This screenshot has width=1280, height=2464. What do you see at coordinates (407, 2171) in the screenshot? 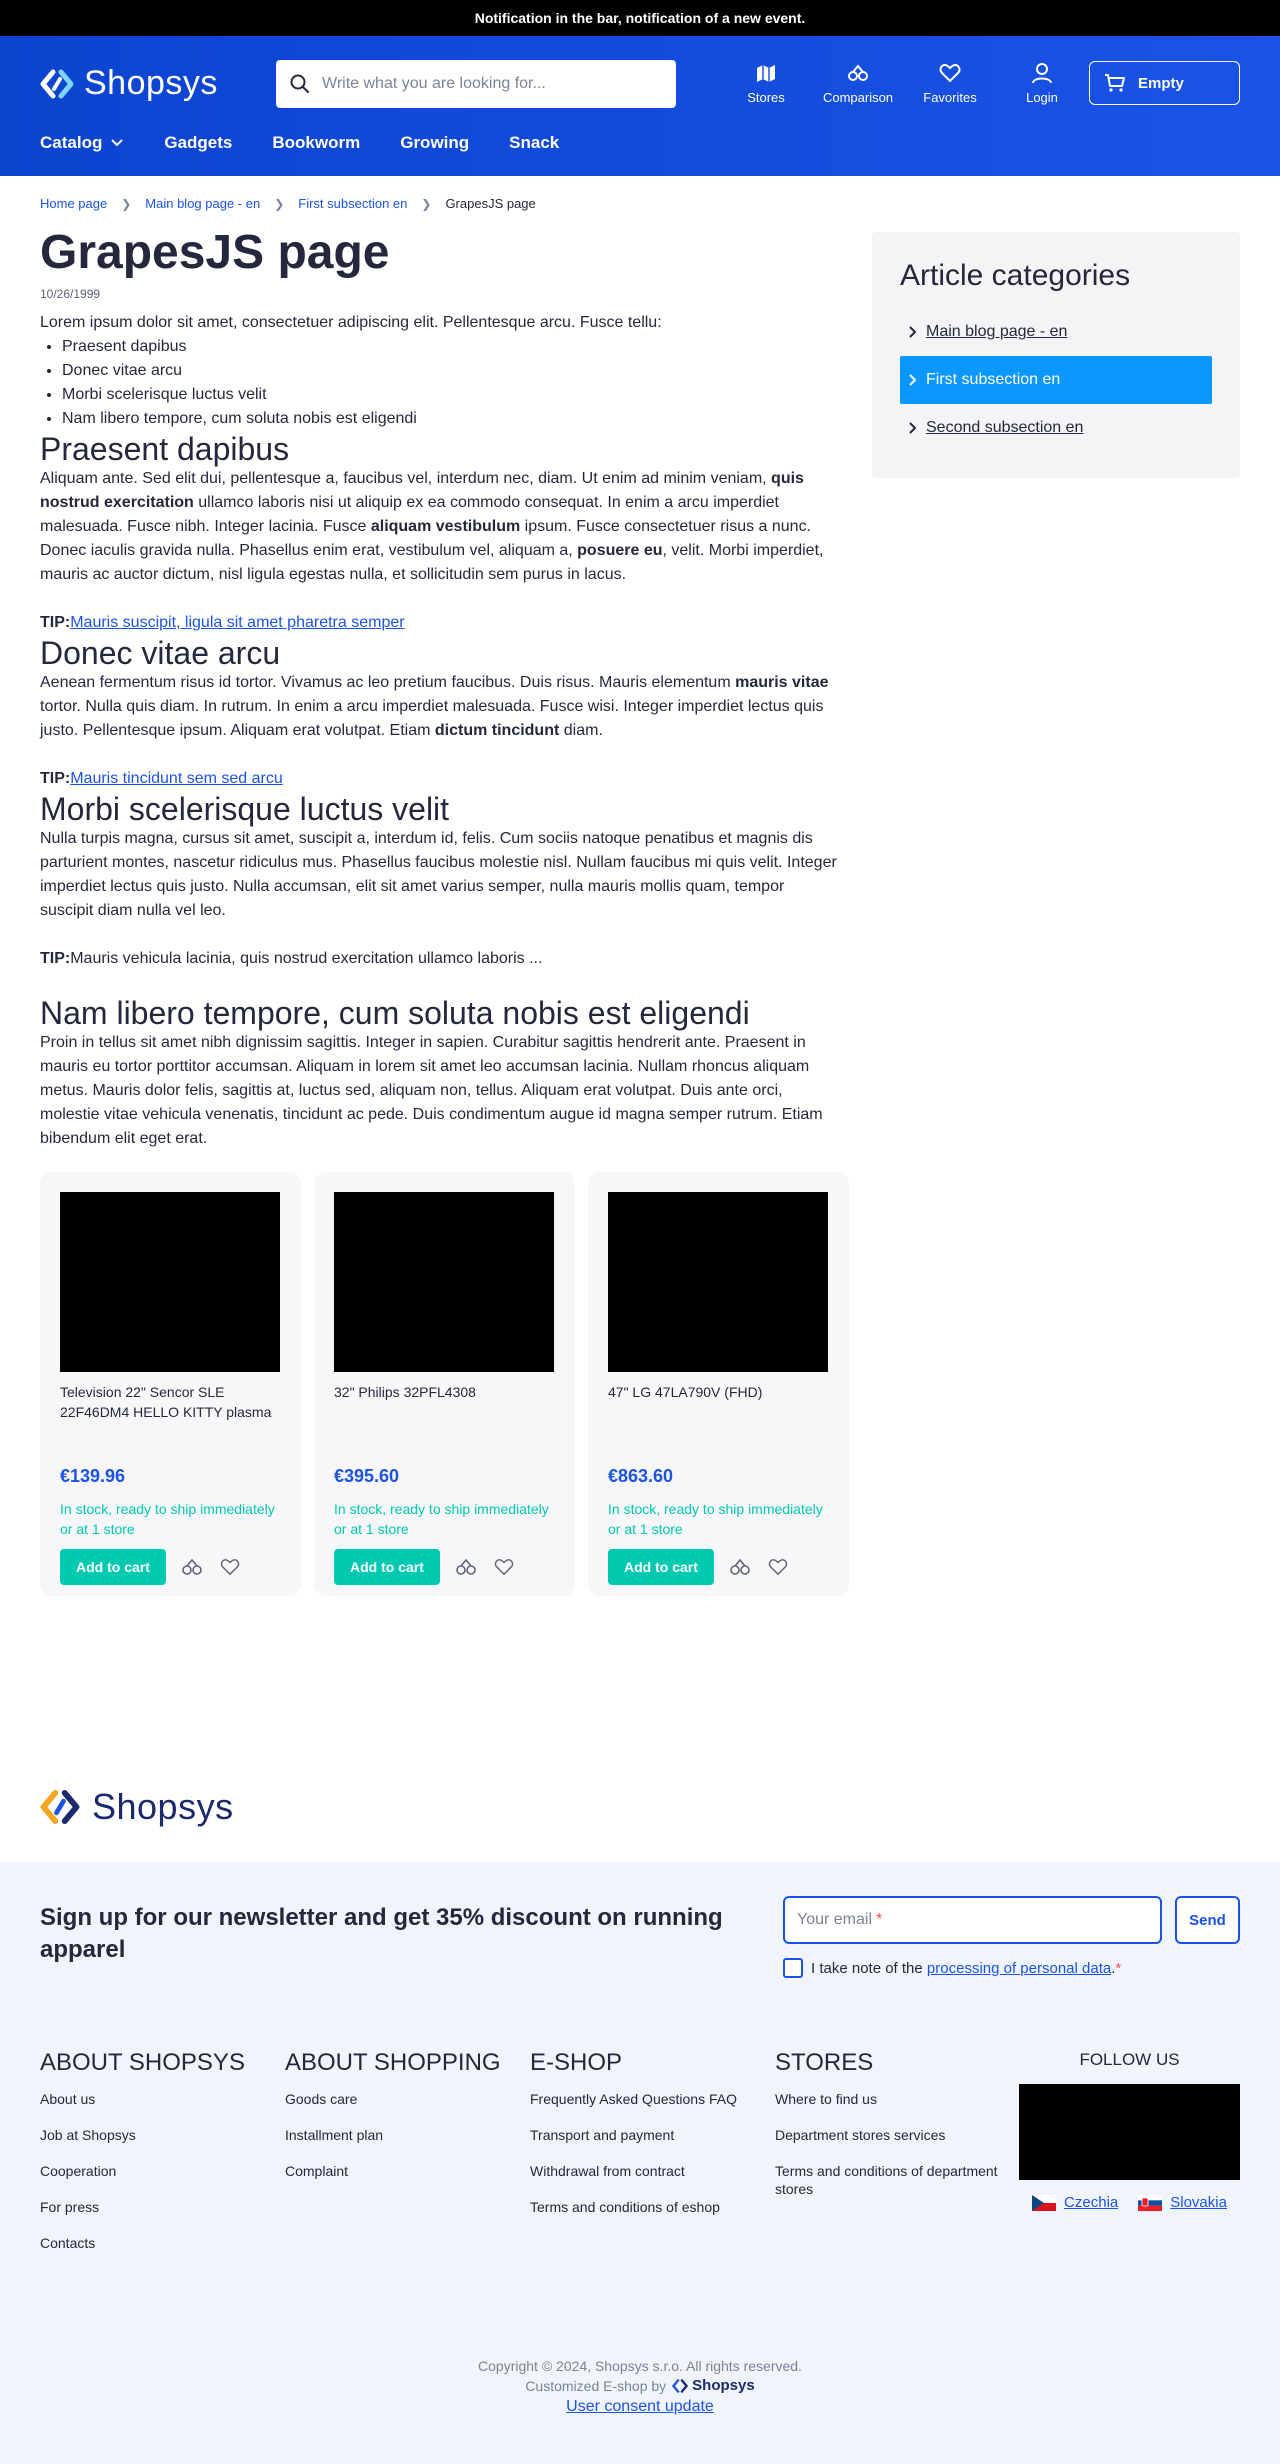
I see `footer-link: Complaint` at bounding box center [407, 2171].